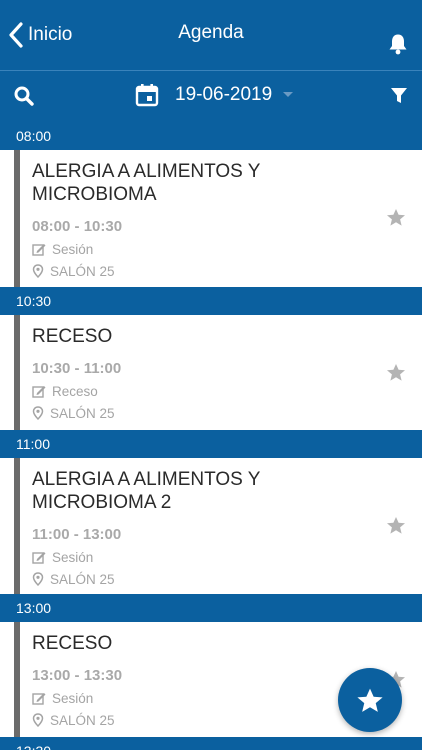 The image size is (422, 750). Describe the element at coordinates (146, 491) in the screenshot. I see `session-title: ALERGIA A ALIMENTOS Y MICROBIOMA 2` at that location.